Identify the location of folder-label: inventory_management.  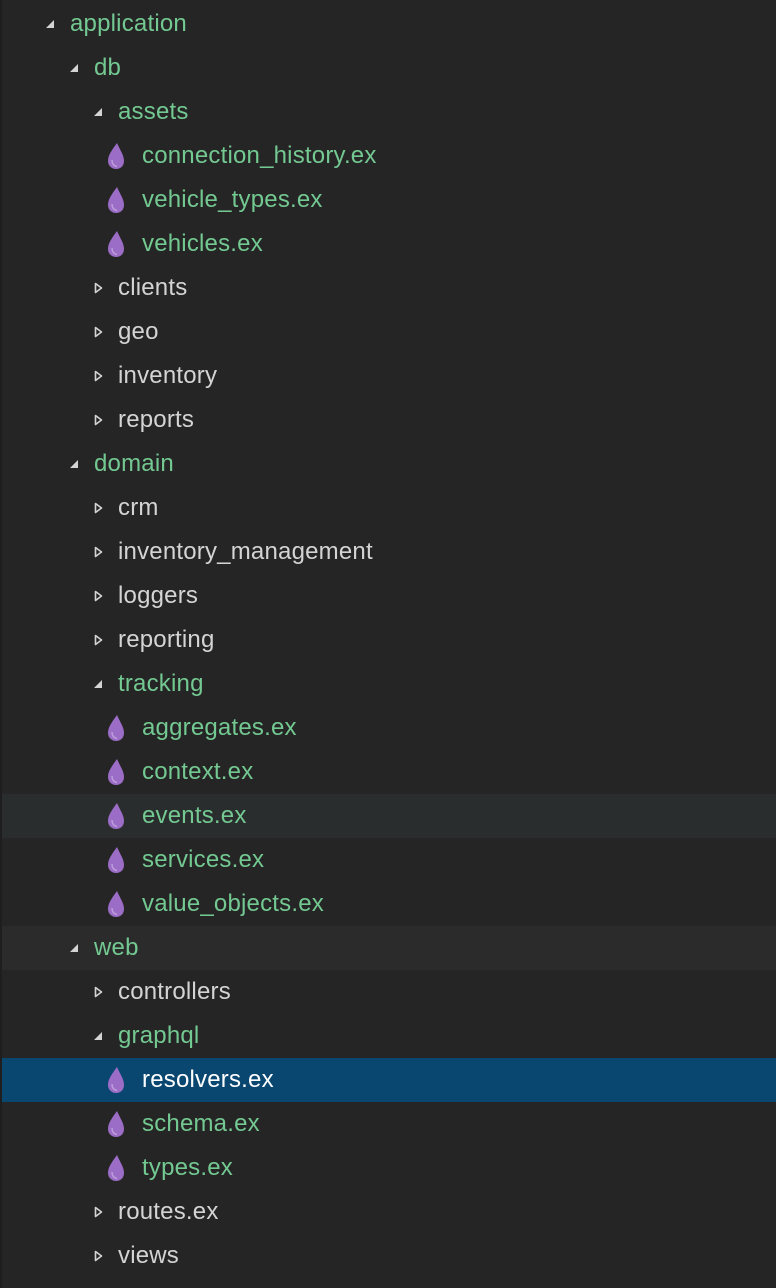
(245, 551).